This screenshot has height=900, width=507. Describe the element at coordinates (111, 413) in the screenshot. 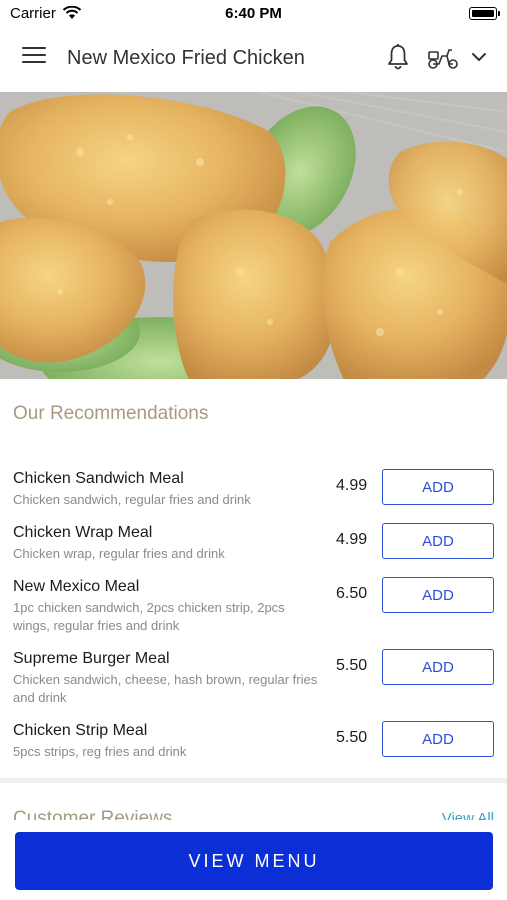

I see `recommendations-title: Our Recommendations` at that location.